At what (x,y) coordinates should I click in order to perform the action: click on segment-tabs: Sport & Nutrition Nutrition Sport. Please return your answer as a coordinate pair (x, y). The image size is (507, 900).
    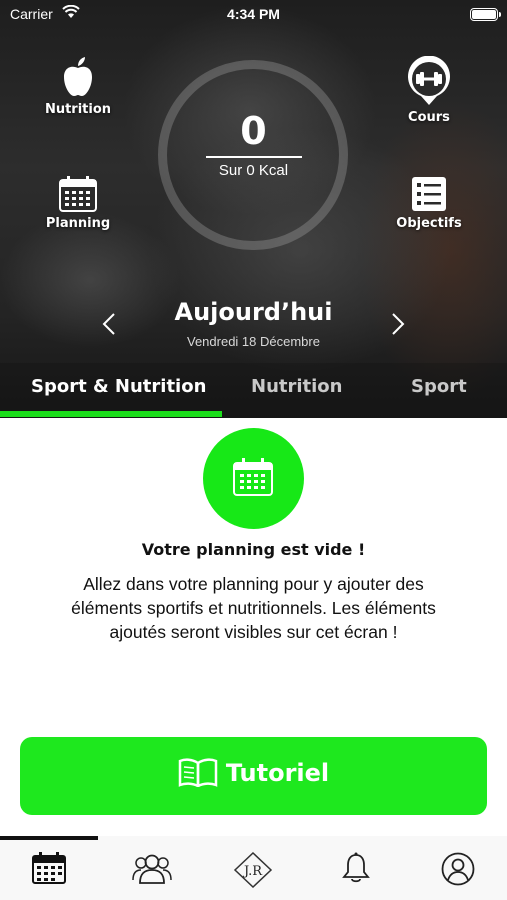
    Looking at the image, I should click on (253, 390).